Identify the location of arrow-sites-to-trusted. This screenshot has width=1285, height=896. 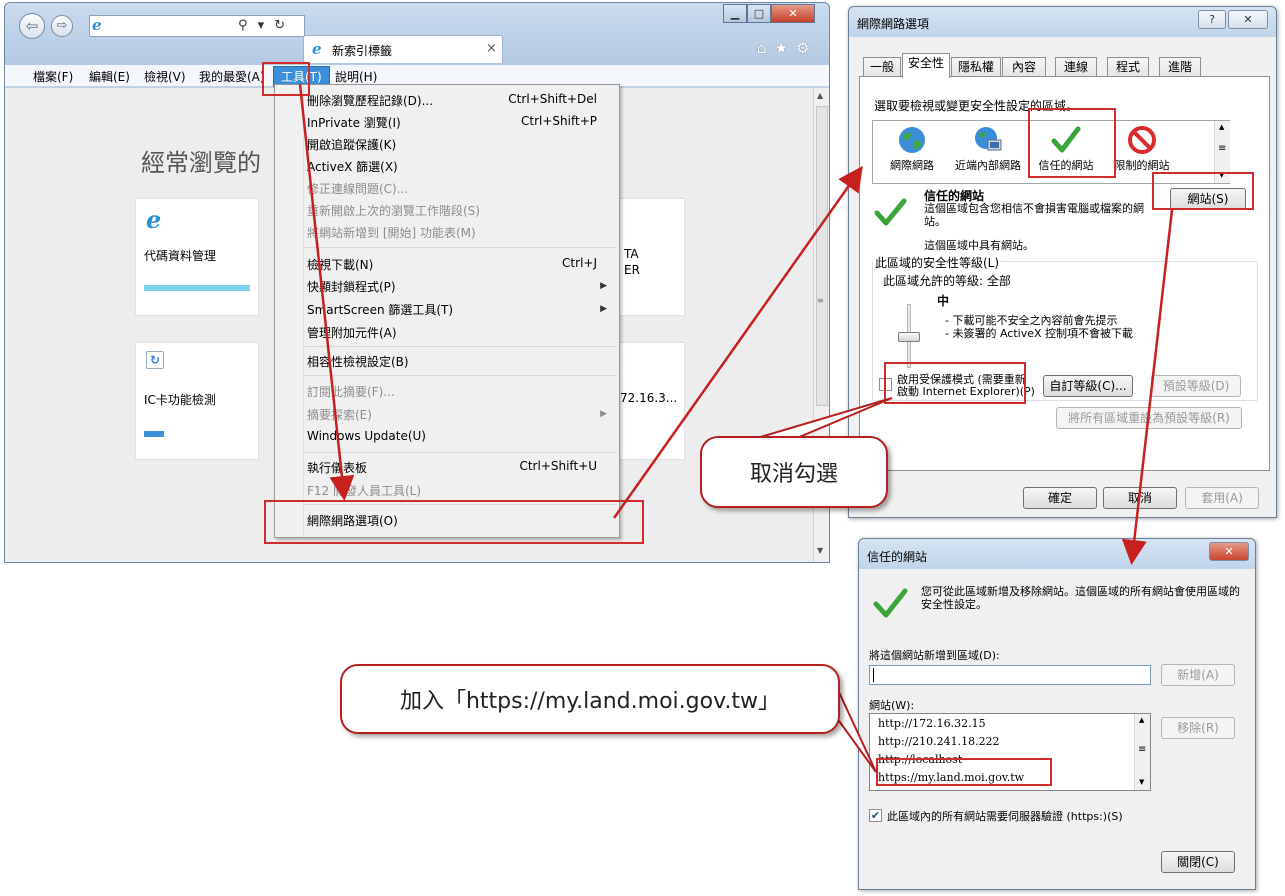
(1147, 387).